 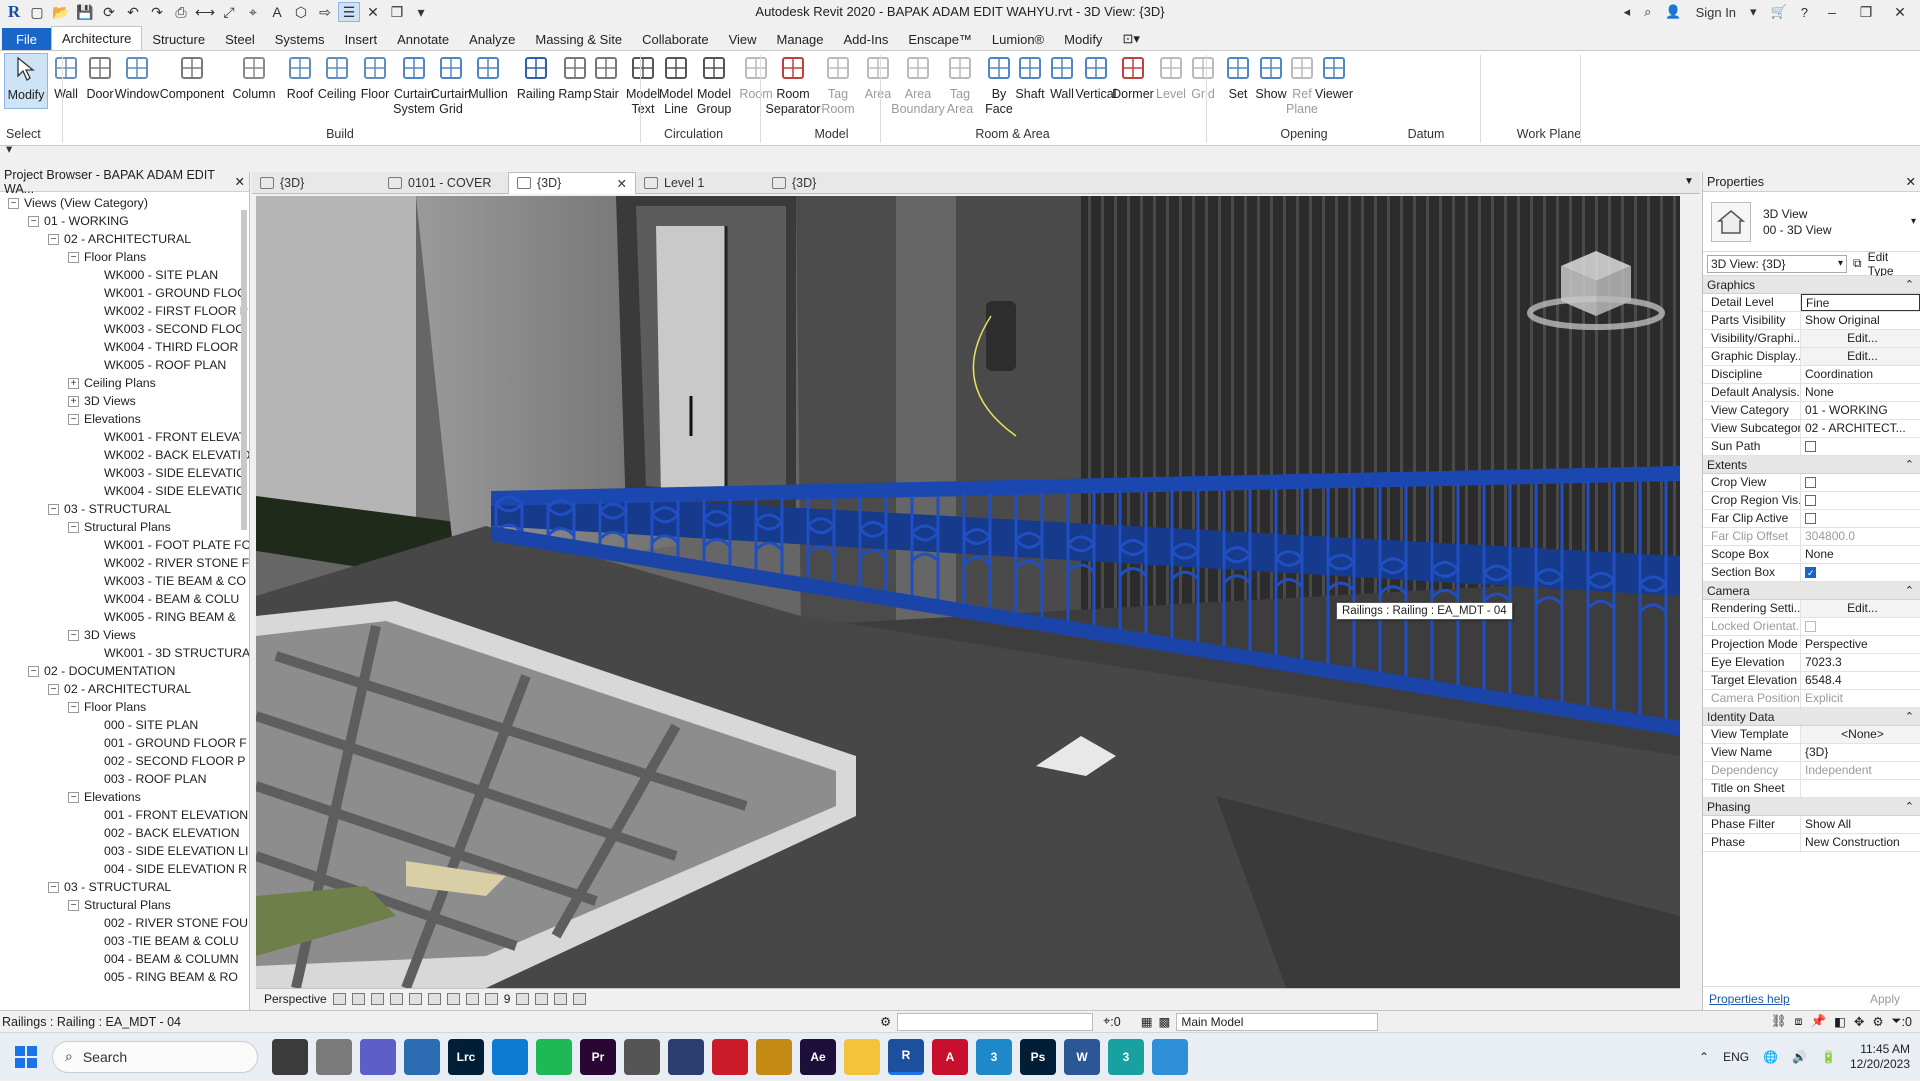 What do you see at coordinates (1770, 1057) in the screenshot?
I see `network-icon: 🌐` at bounding box center [1770, 1057].